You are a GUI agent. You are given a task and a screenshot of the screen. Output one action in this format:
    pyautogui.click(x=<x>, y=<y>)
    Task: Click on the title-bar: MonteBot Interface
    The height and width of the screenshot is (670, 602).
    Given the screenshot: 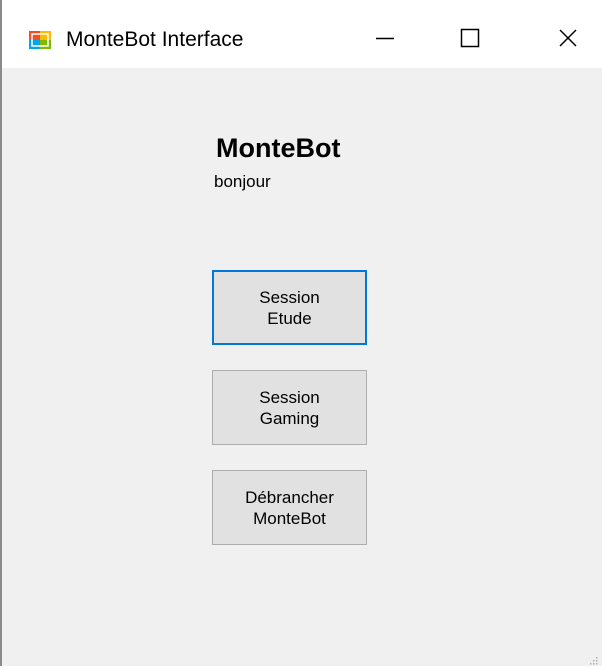 What is the action you would take?
    pyautogui.click(x=302, y=34)
    